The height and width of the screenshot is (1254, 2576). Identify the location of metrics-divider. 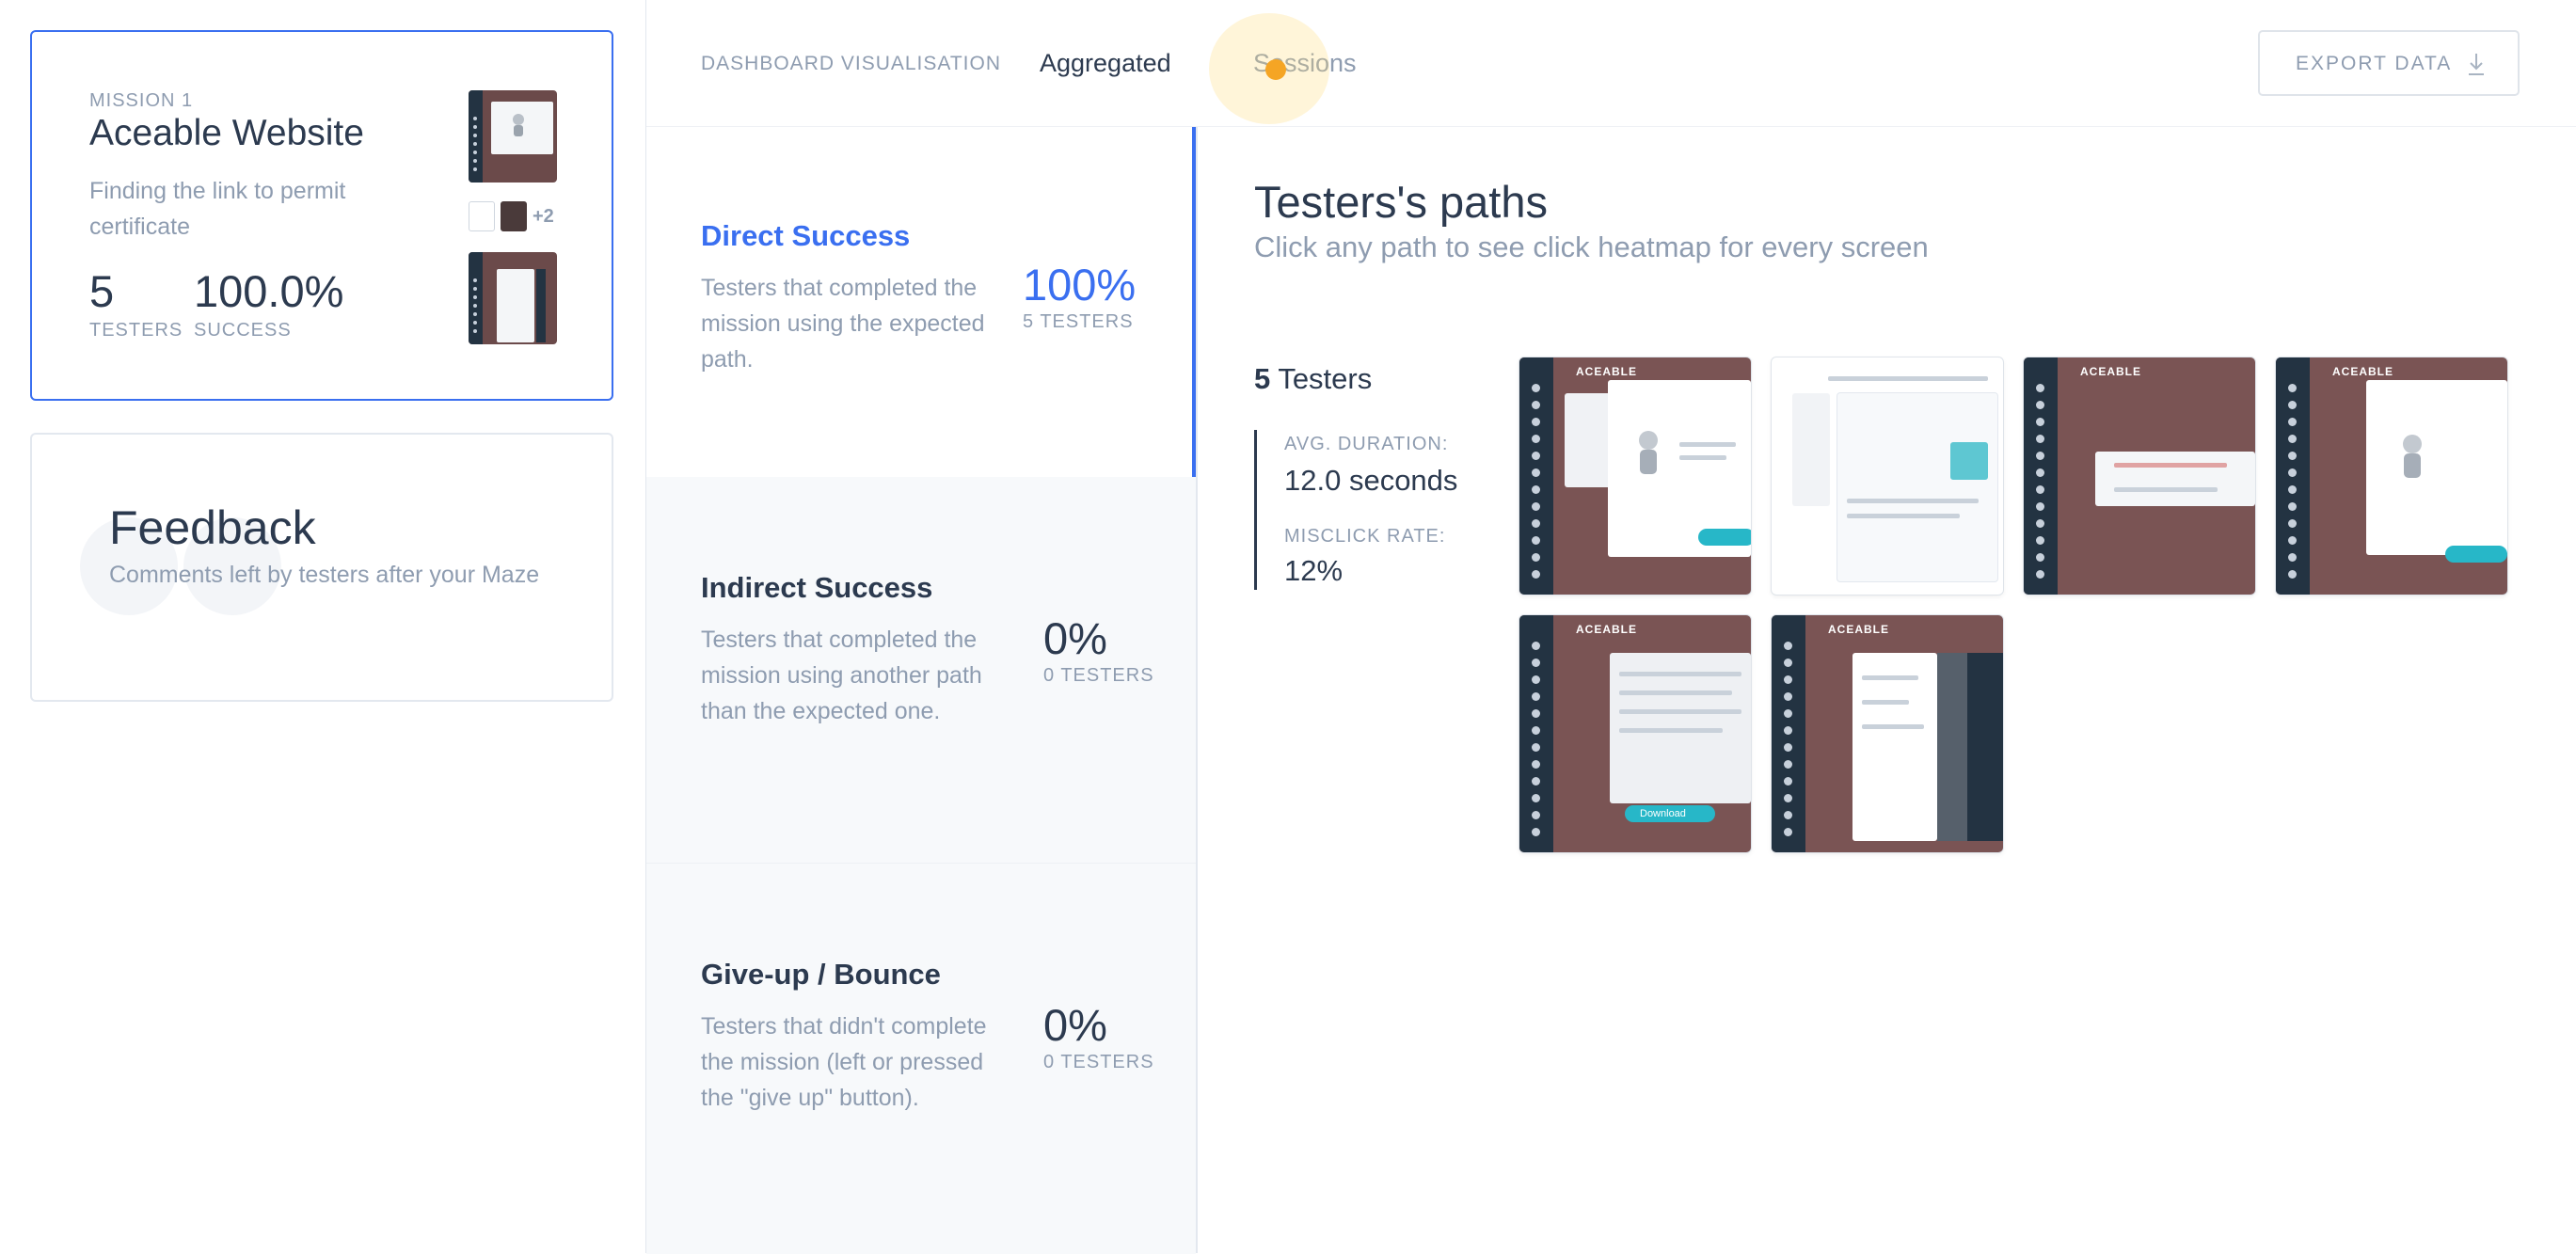
(1255, 510).